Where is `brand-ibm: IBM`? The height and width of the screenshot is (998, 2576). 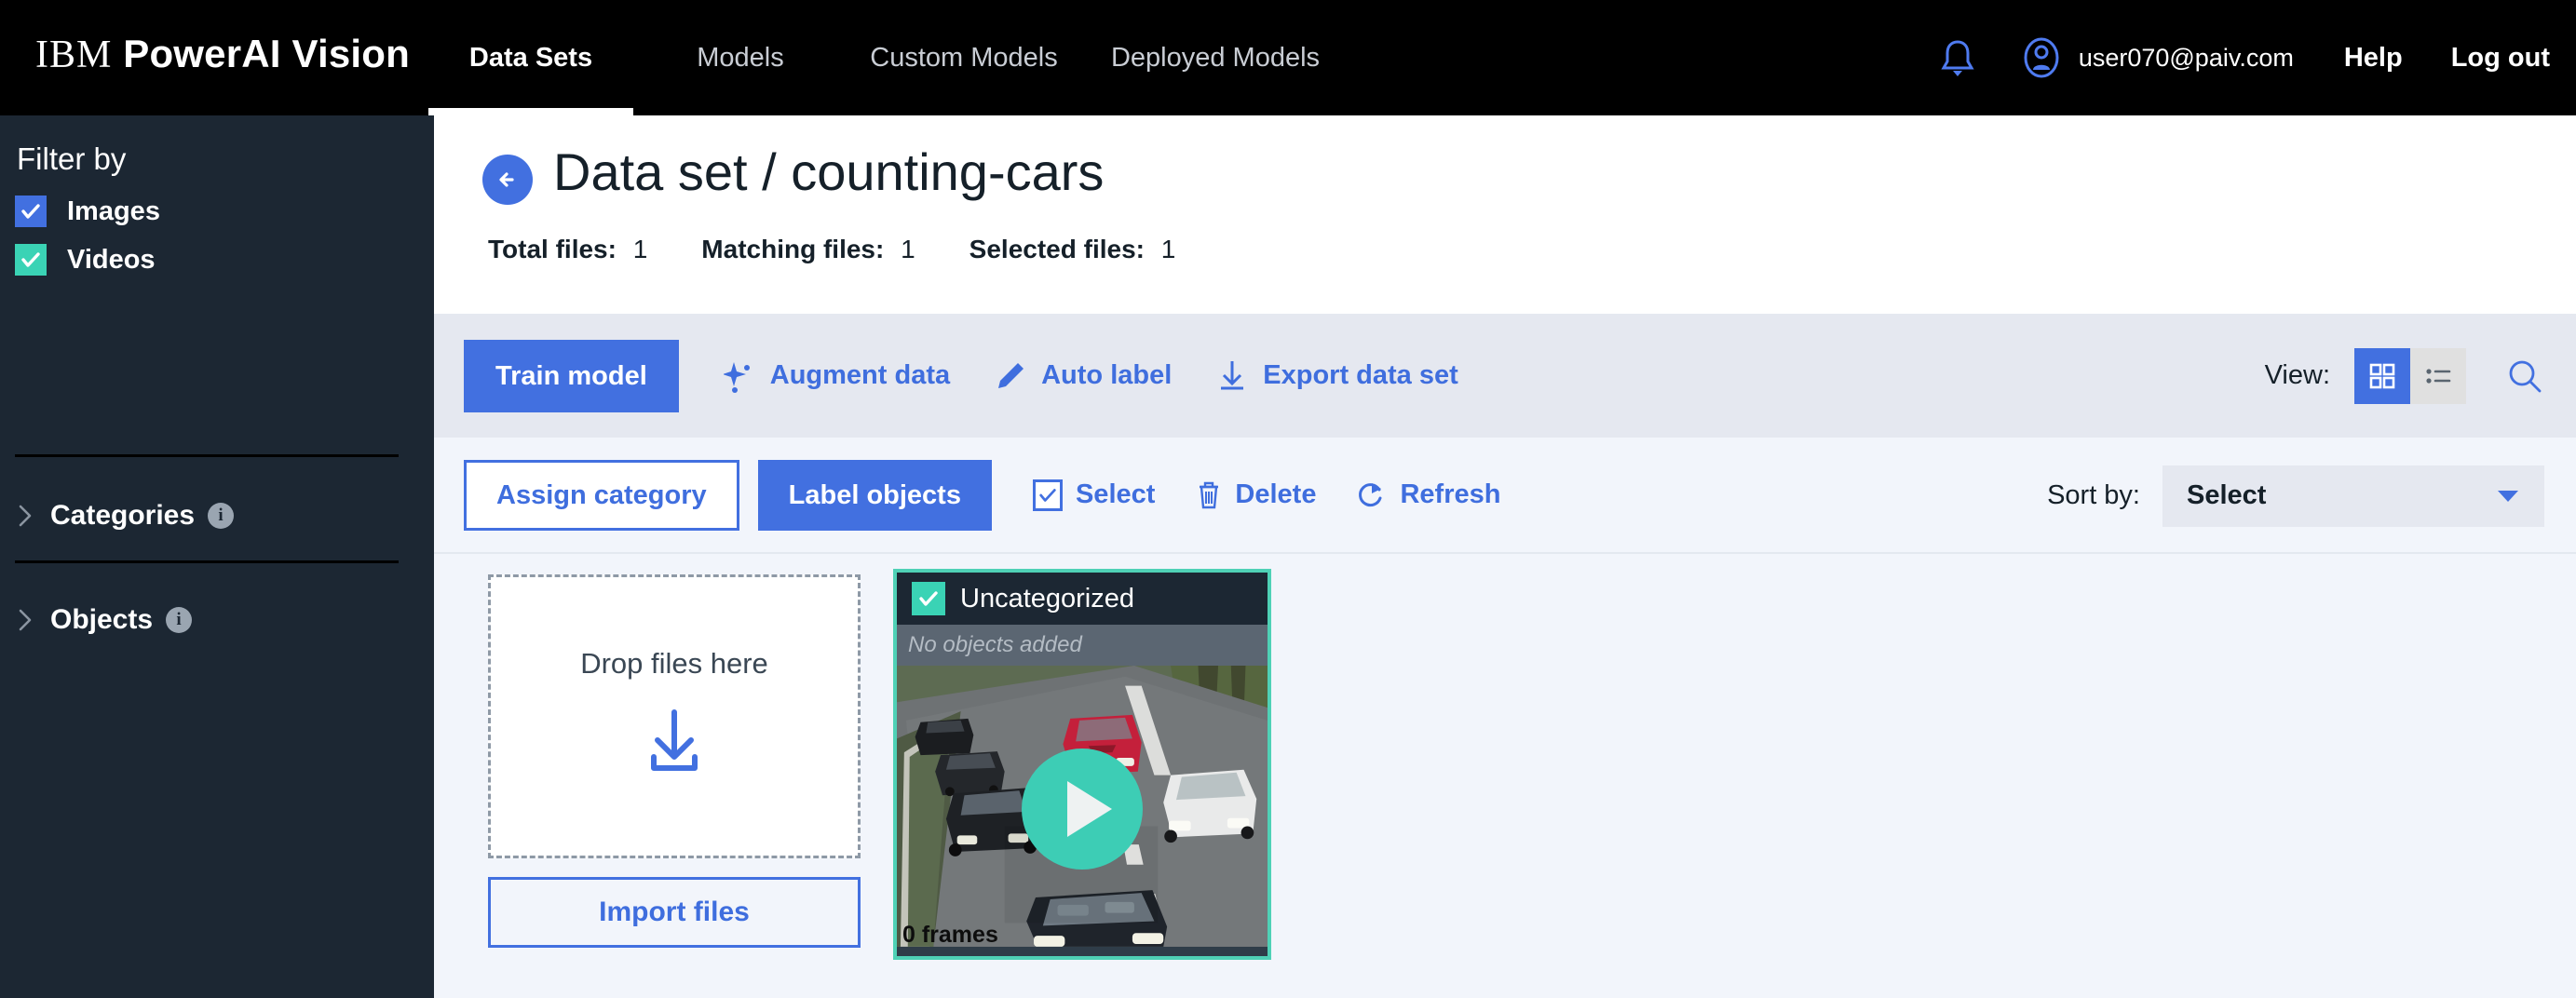
brand-ibm: IBM is located at coordinates (74, 55).